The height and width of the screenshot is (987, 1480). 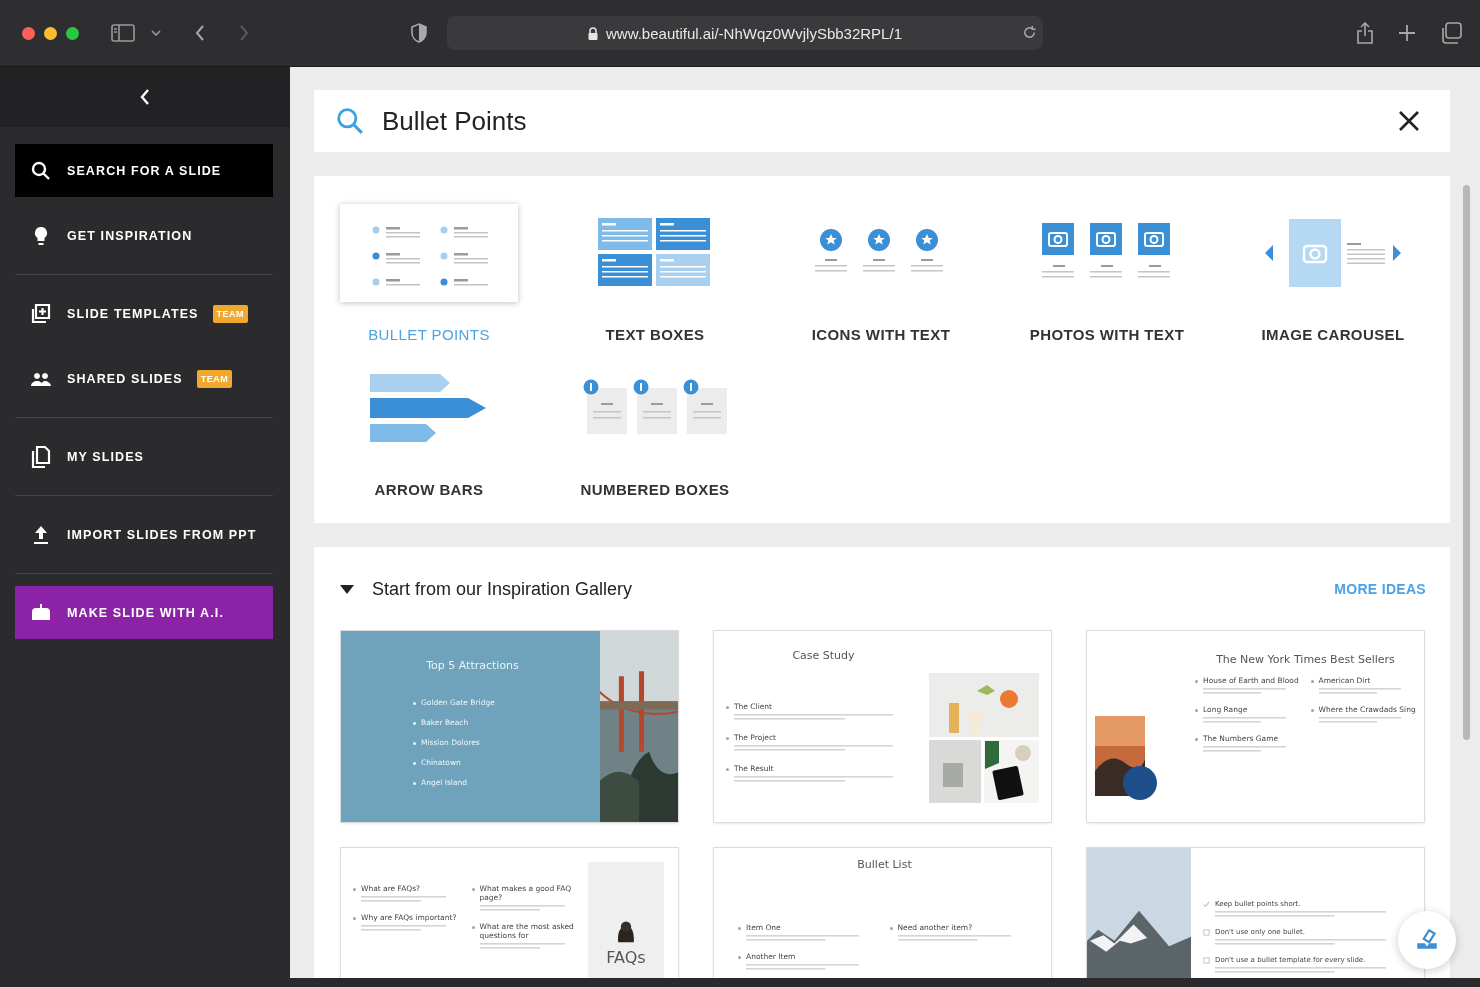 What do you see at coordinates (144, 378) in the screenshot?
I see `sidebar-item: SHARED SLIDES TEAM` at bounding box center [144, 378].